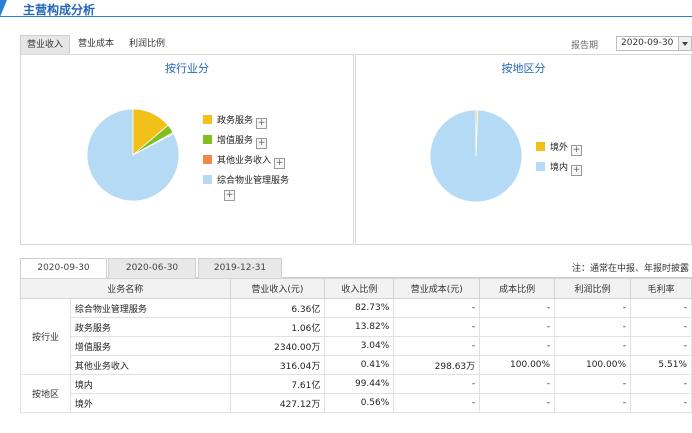 The width and height of the screenshot is (692, 433). Describe the element at coordinates (654, 43) in the screenshot. I see `period-select: 2020-09-30` at that location.